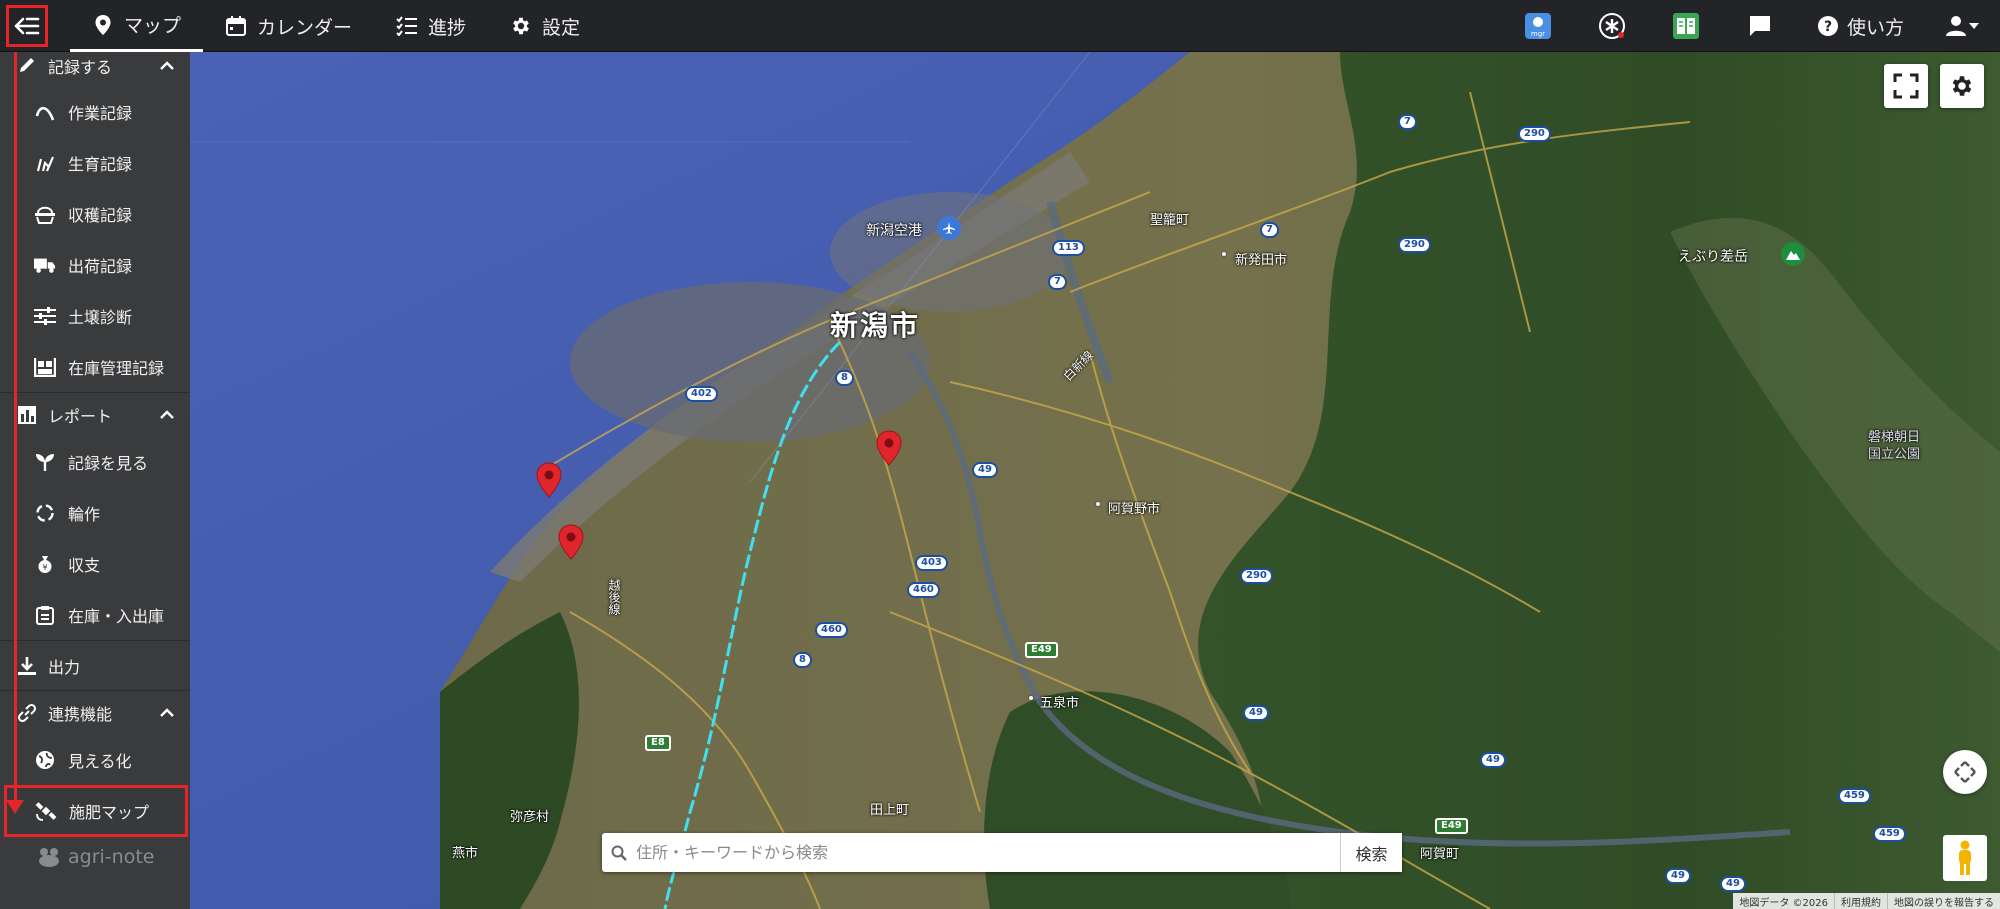 The width and height of the screenshot is (2000, 909). I want to click on hoe-icon, so click(45, 112).